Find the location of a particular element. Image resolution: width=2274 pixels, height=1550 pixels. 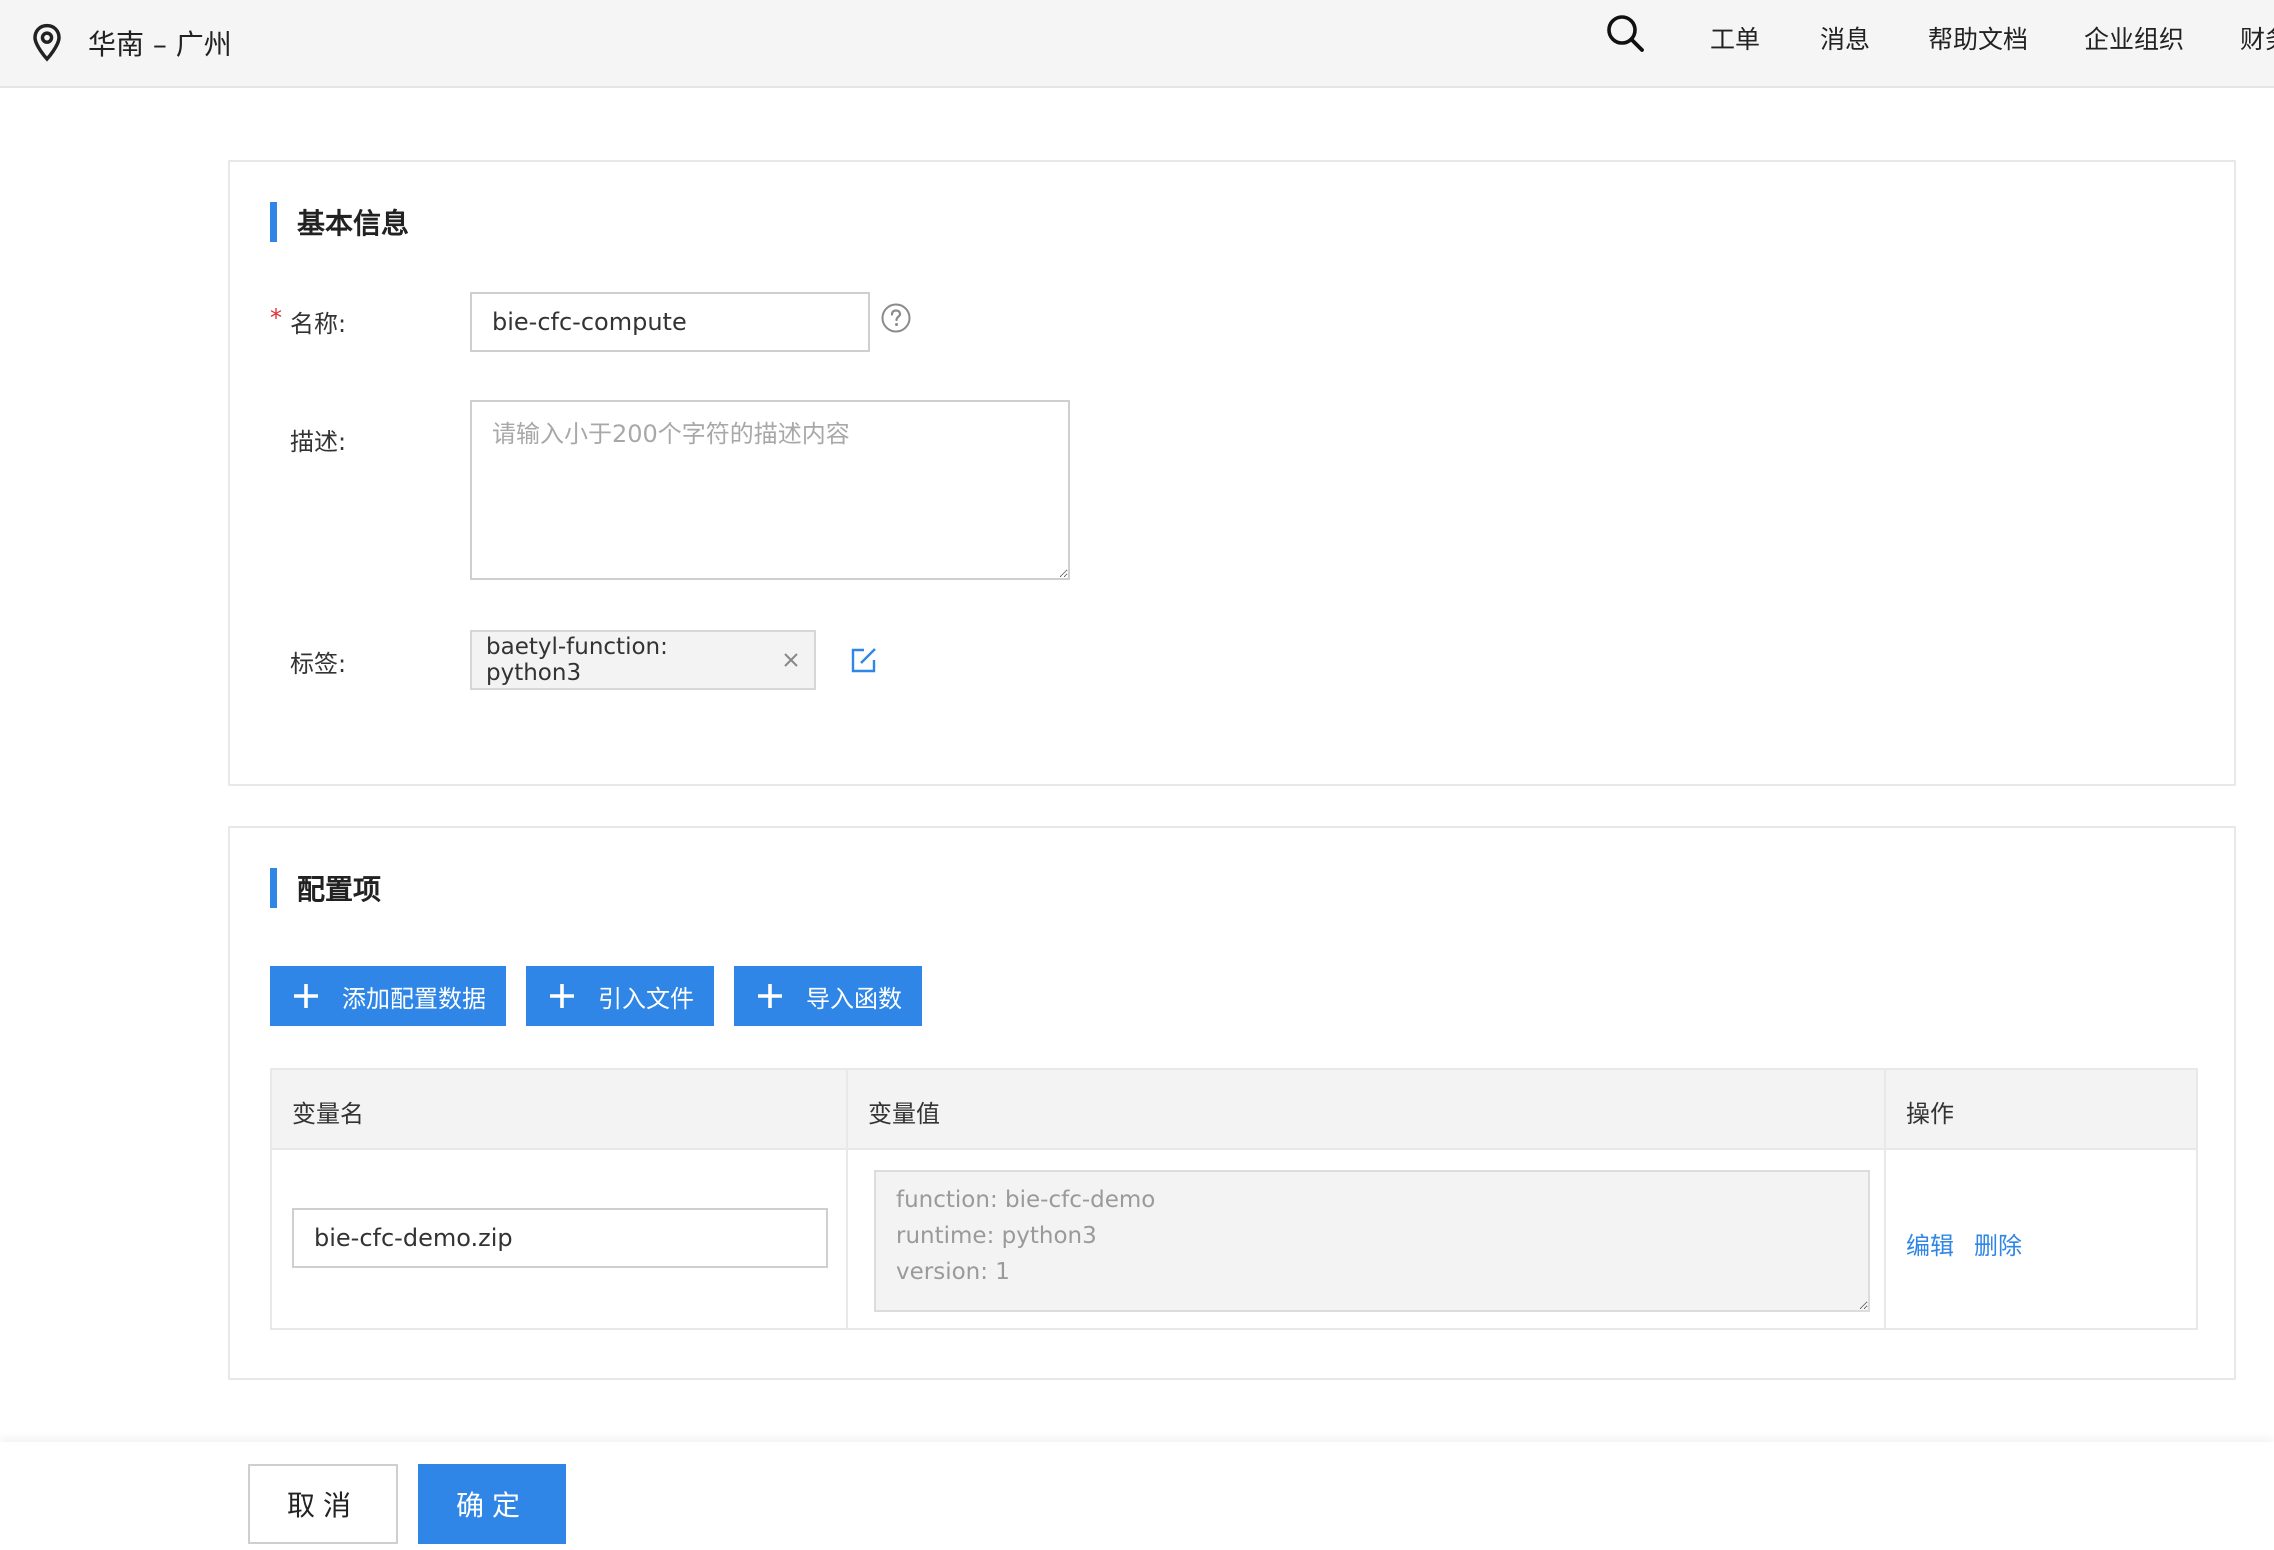

column-header-variable-value: 变量值 is located at coordinates (904, 1114).